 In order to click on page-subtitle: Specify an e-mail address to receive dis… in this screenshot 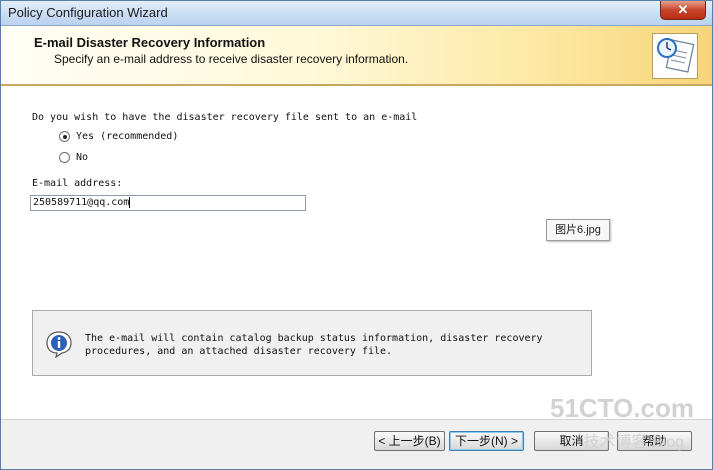, I will do `click(231, 59)`.